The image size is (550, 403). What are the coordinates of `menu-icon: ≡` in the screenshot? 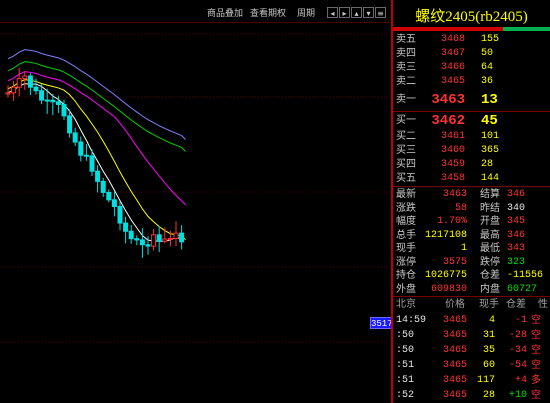 It's located at (380, 12).